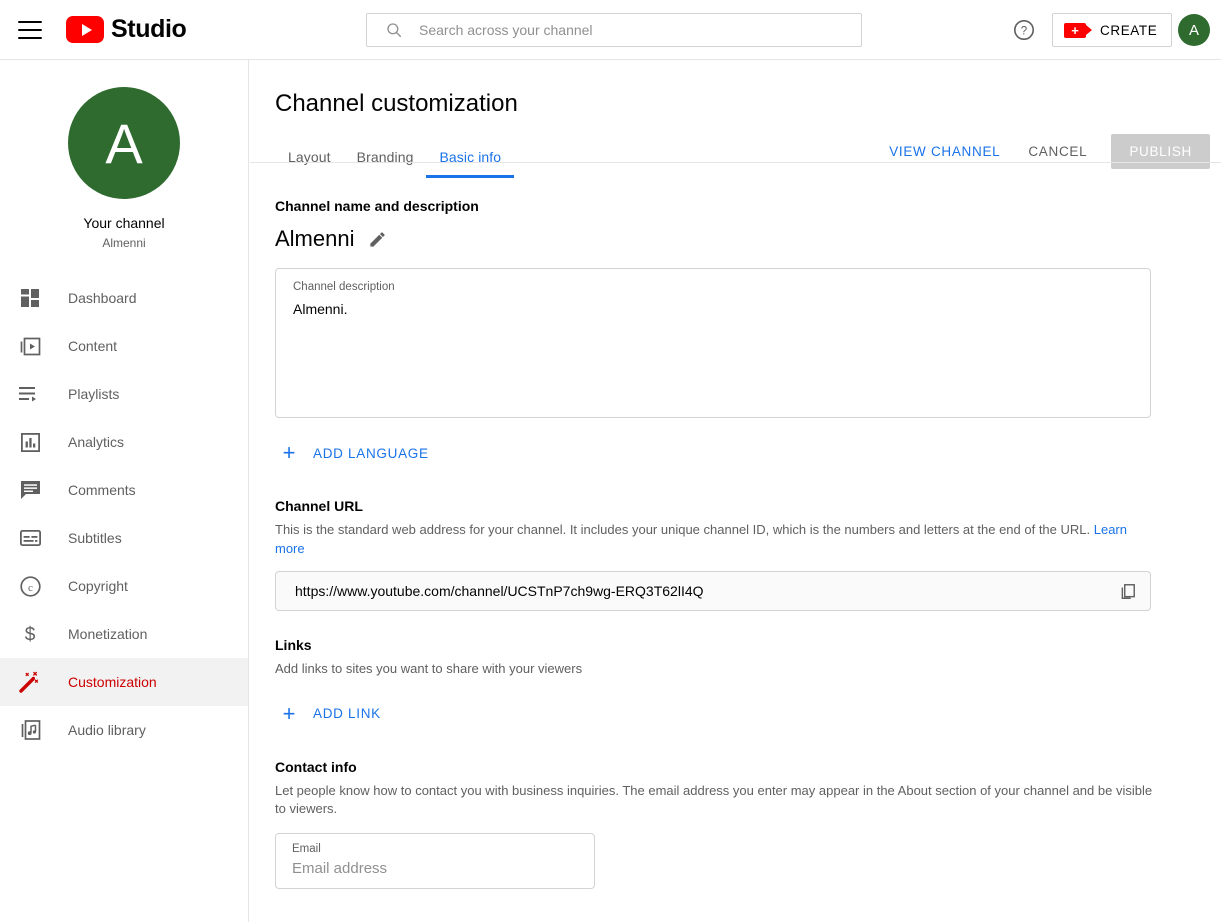 This screenshot has height=922, width=1221. I want to click on sidebar-item-monetization: $ Monetization, so click(124, 634).